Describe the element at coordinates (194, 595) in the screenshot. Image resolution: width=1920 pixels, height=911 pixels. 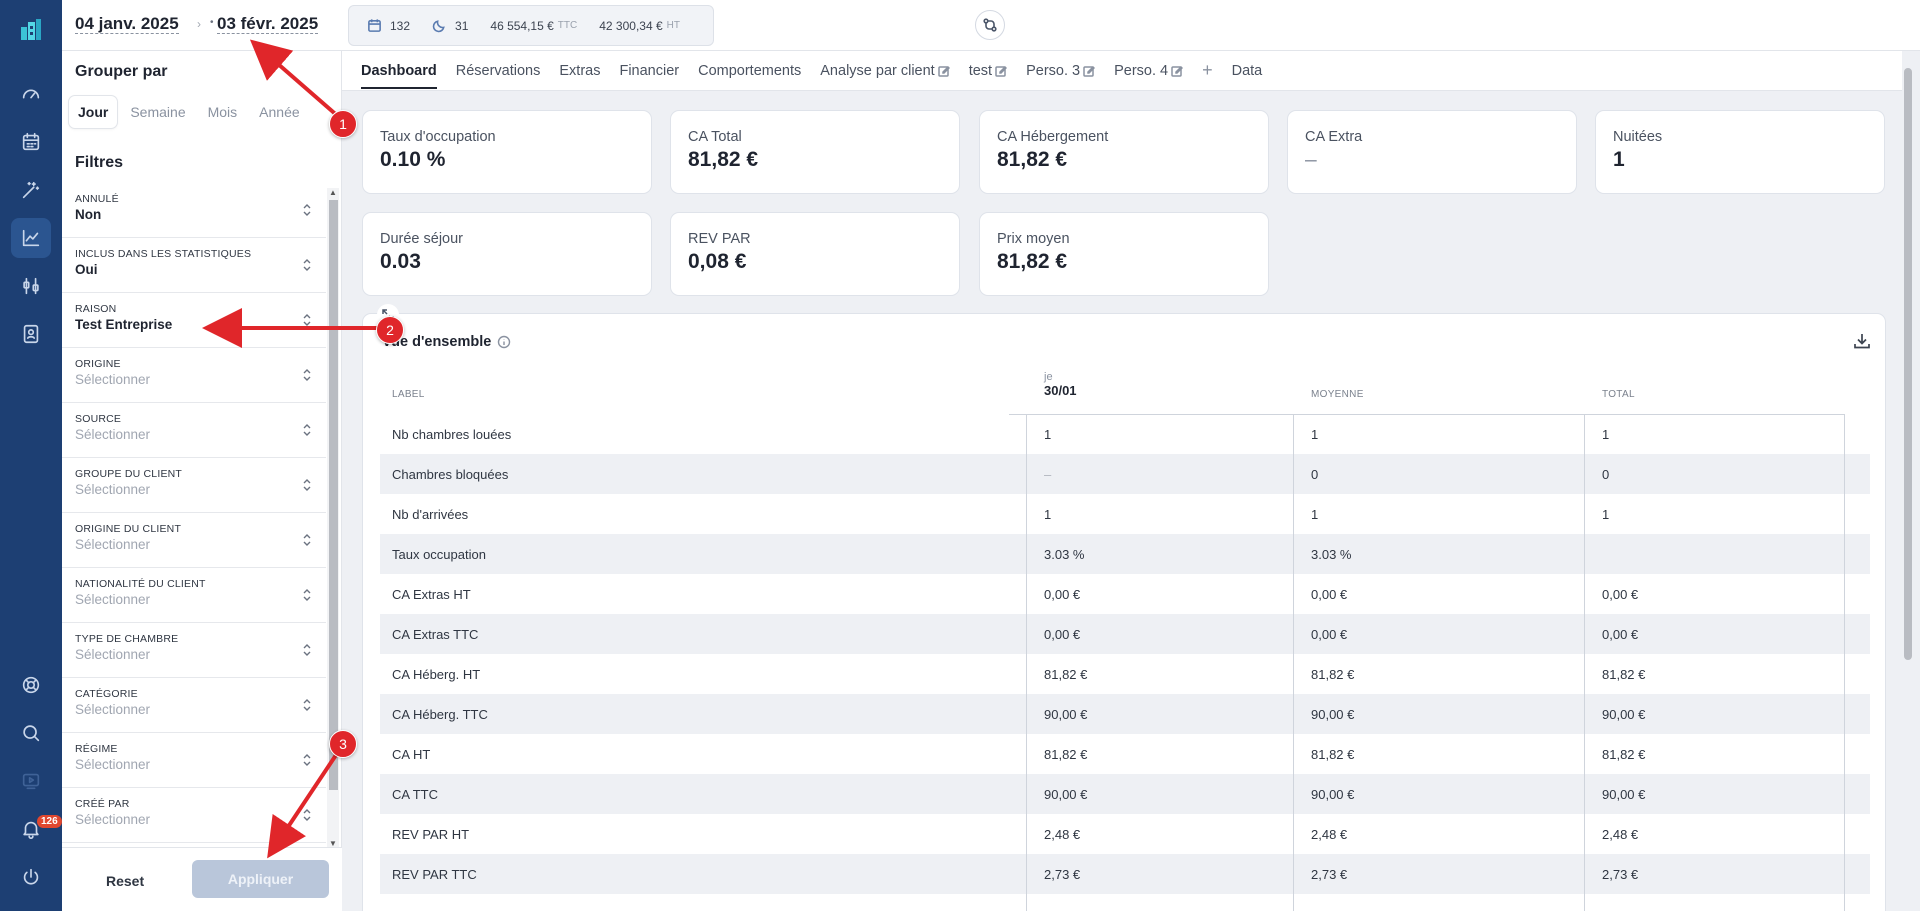
I see `filter-select: NATIONALITÉ DU CLIENT Sélectionner` at that location.